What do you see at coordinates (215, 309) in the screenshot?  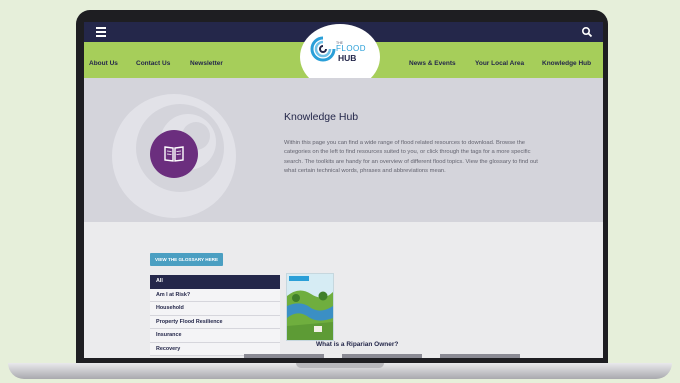 I see `category-household: Household` at bounding box center [215, 309].